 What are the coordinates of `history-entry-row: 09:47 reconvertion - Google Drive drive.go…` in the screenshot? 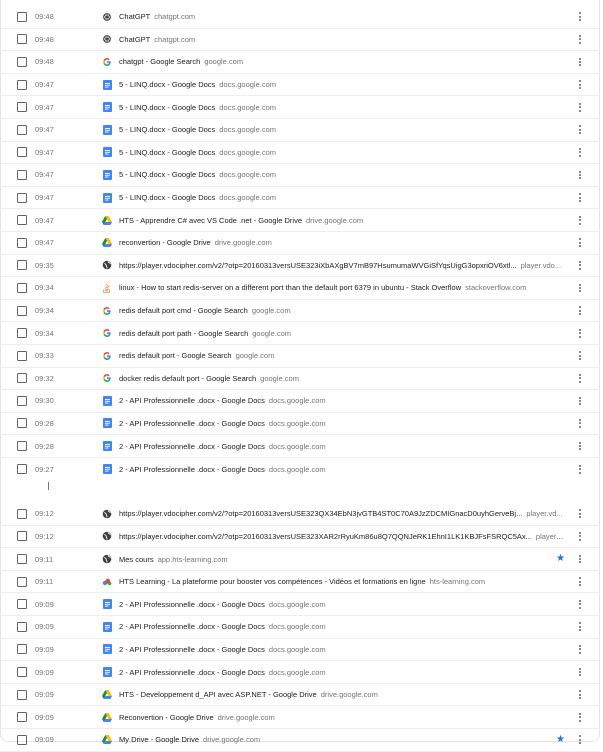 It's located at (300, 243).